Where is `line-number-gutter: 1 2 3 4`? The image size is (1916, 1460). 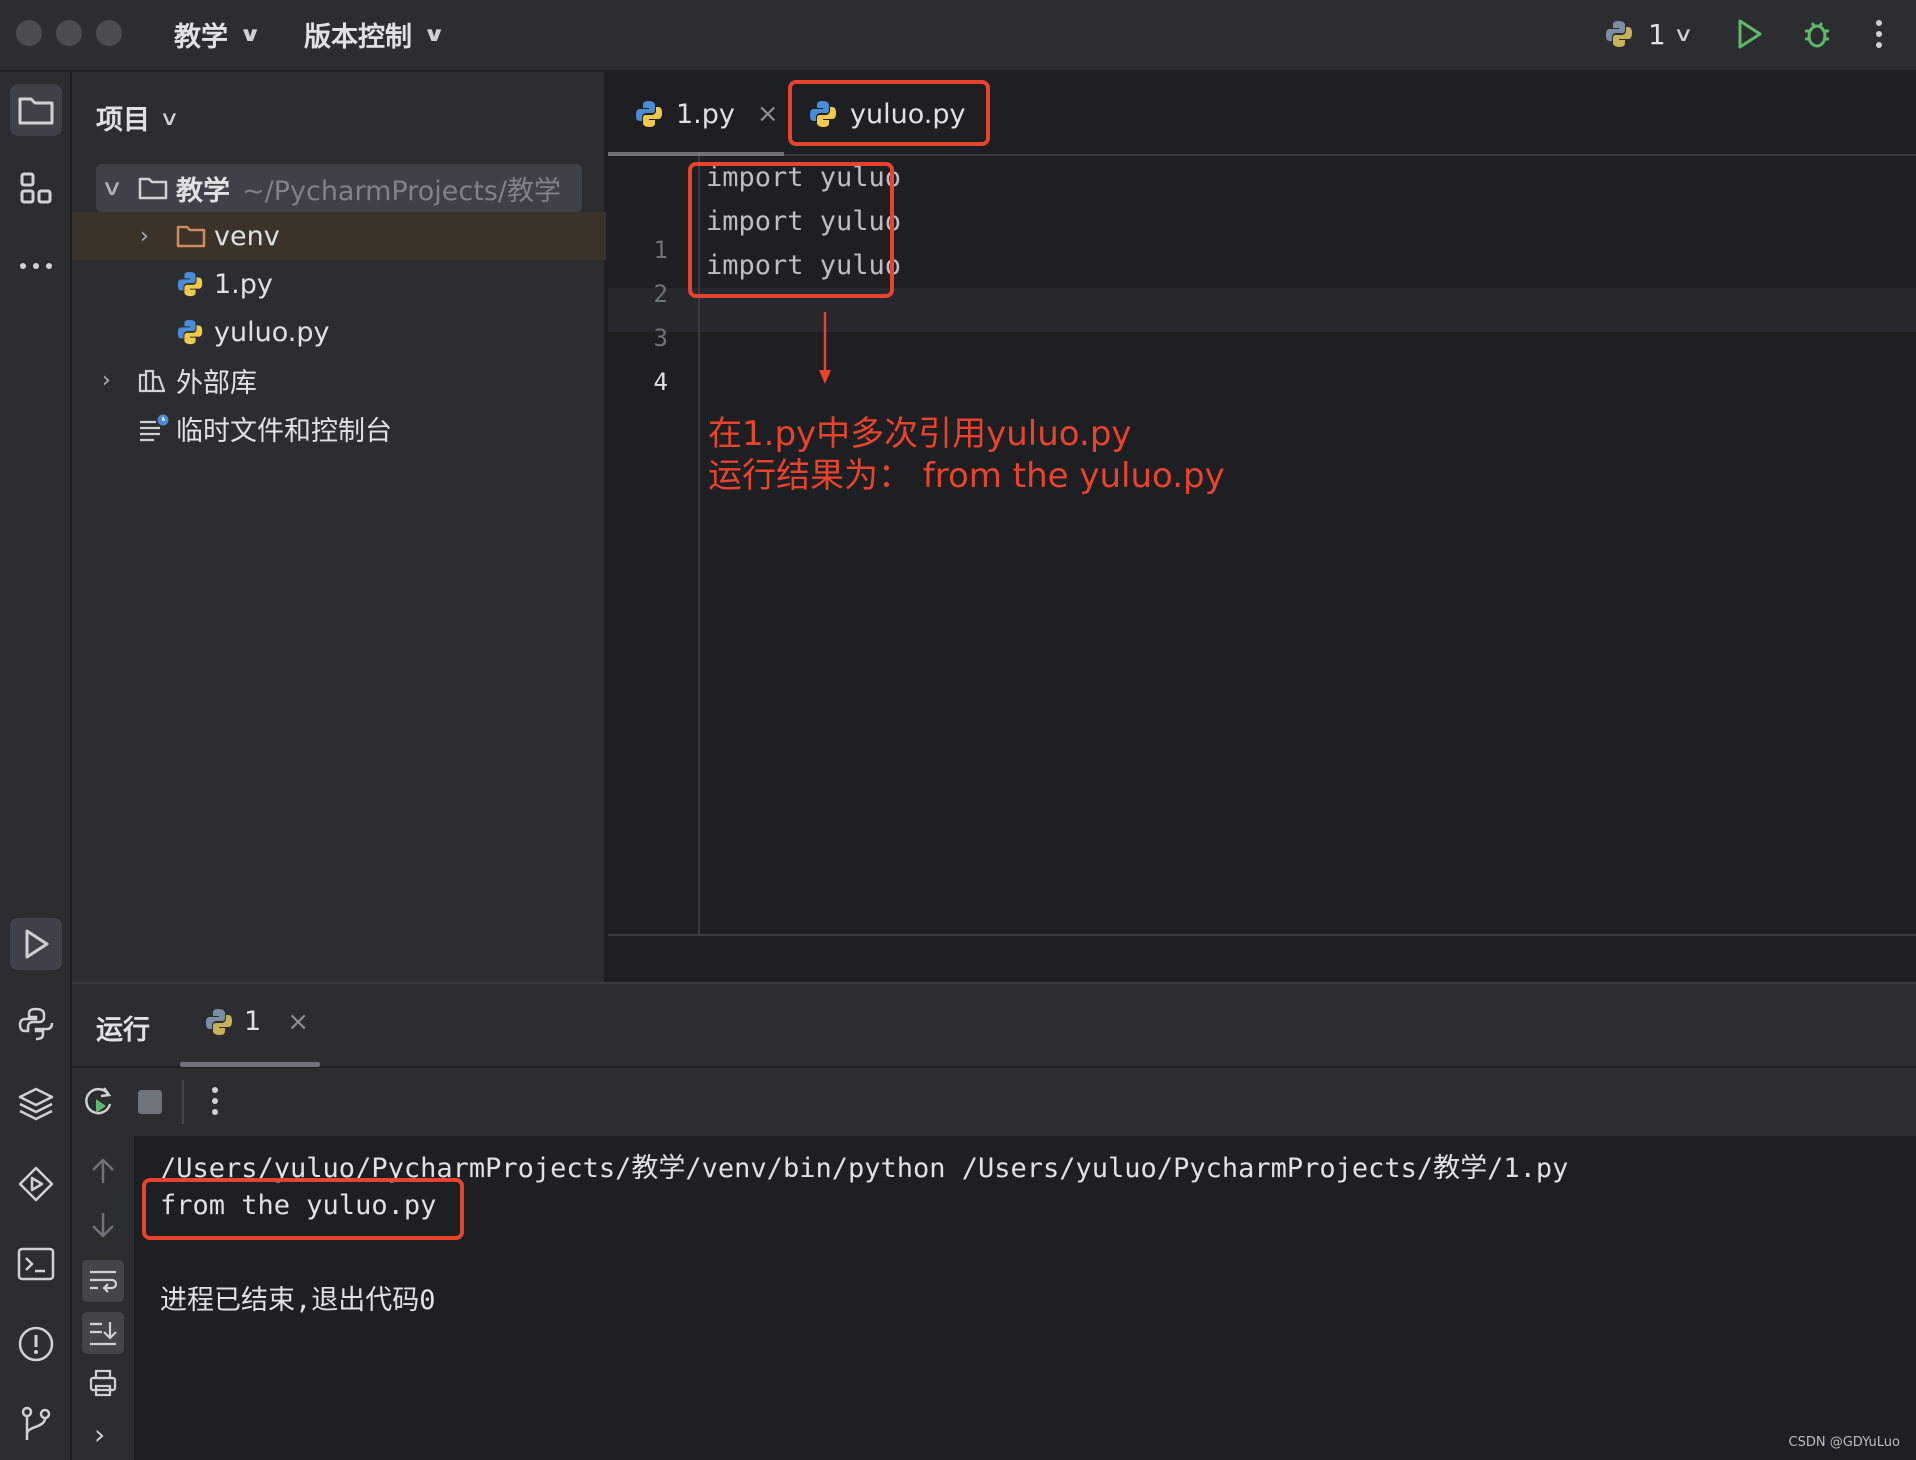
line-number-gutter: 1 2 3 4 is located at coordinates (654, 545).